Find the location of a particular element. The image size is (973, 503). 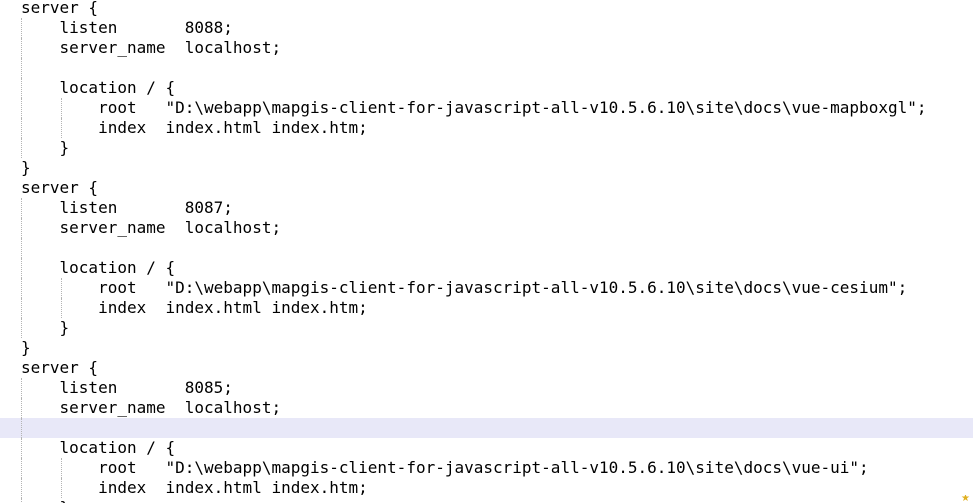

code-line-text: listen 8088; is located at coordinates (127, 27).